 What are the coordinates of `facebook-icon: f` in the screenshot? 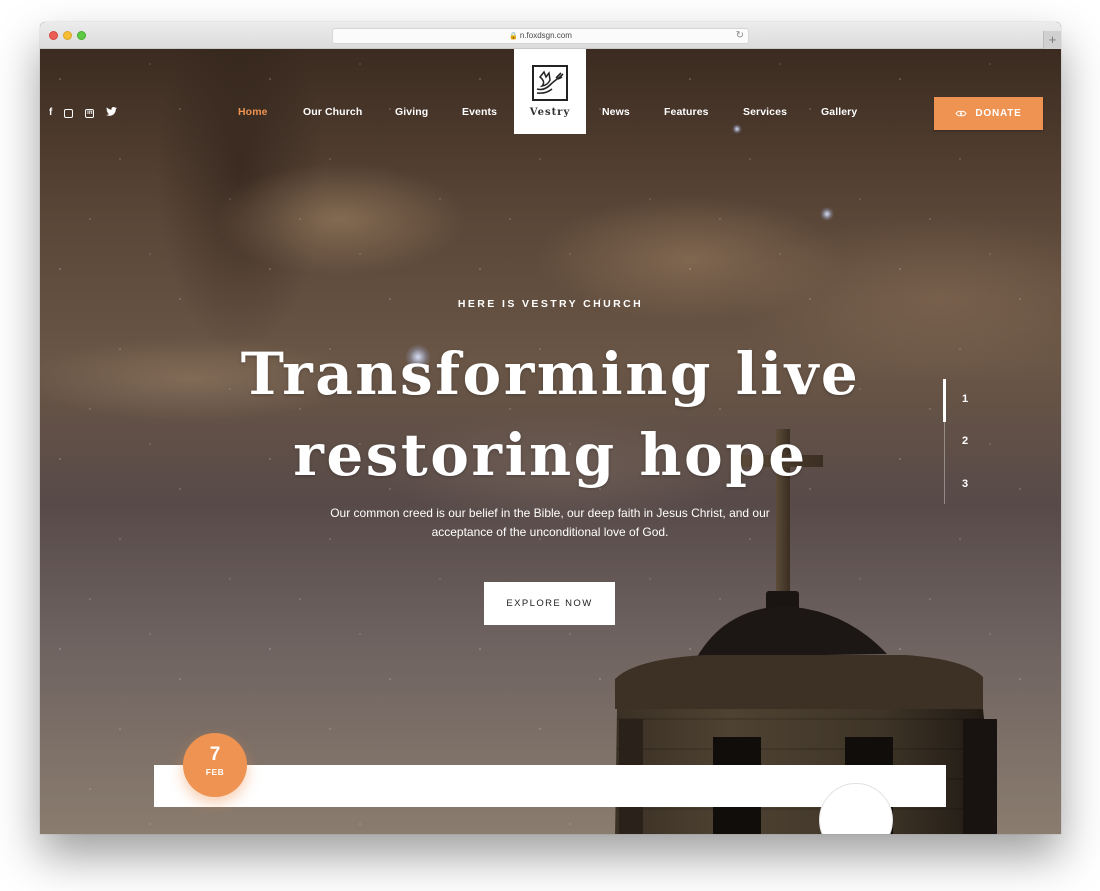 It's located at (50, 113).